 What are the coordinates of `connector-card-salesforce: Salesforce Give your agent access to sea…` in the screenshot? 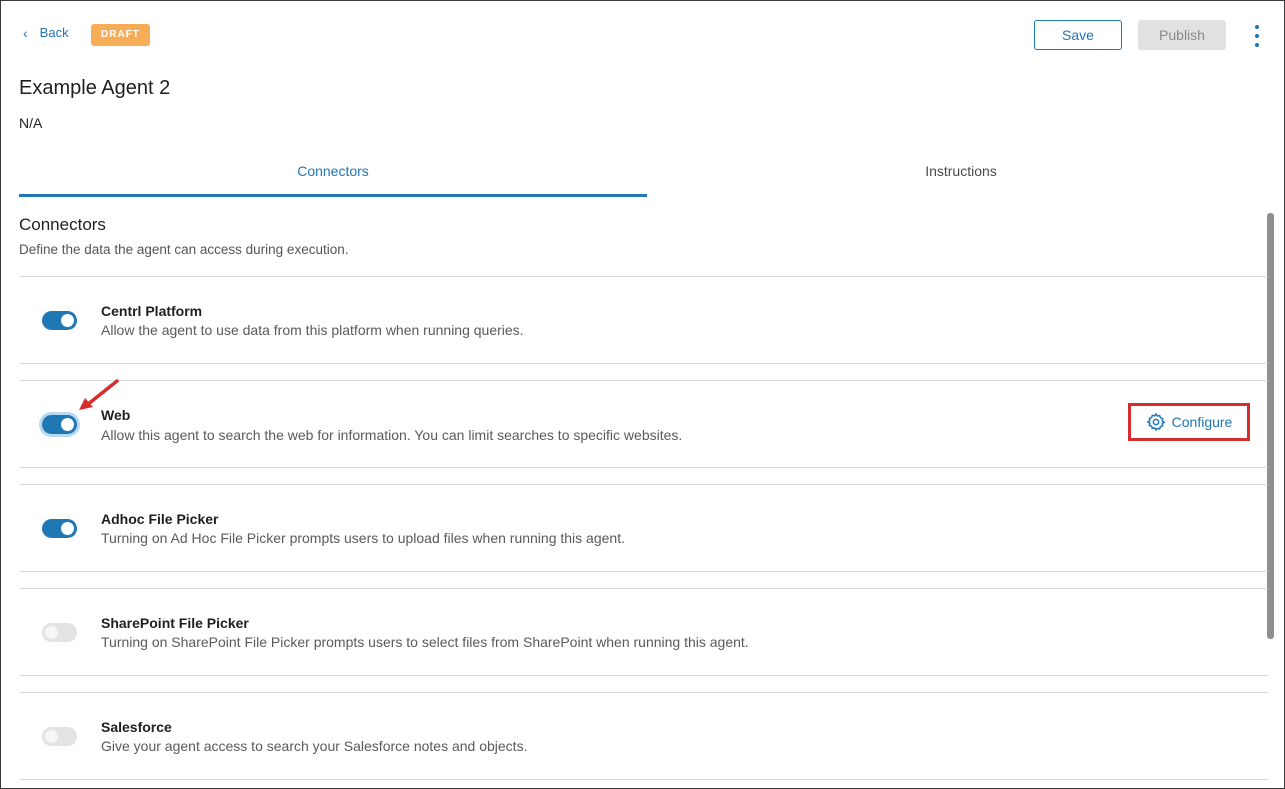 It's located at (643, 736).